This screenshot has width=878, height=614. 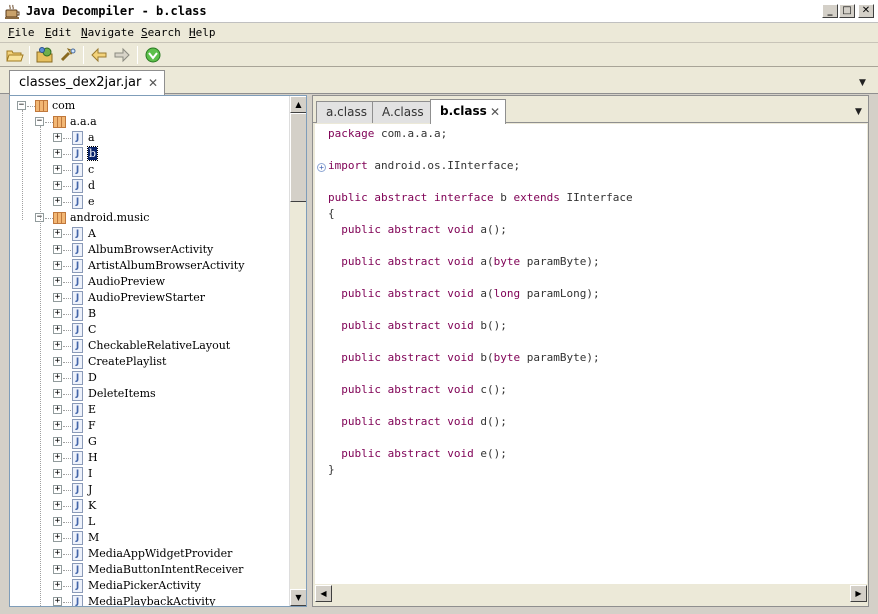 What do you see at coordinates (122, 55) in the screenshot?
I see `forward-icon` at bounding box center [122, 55].